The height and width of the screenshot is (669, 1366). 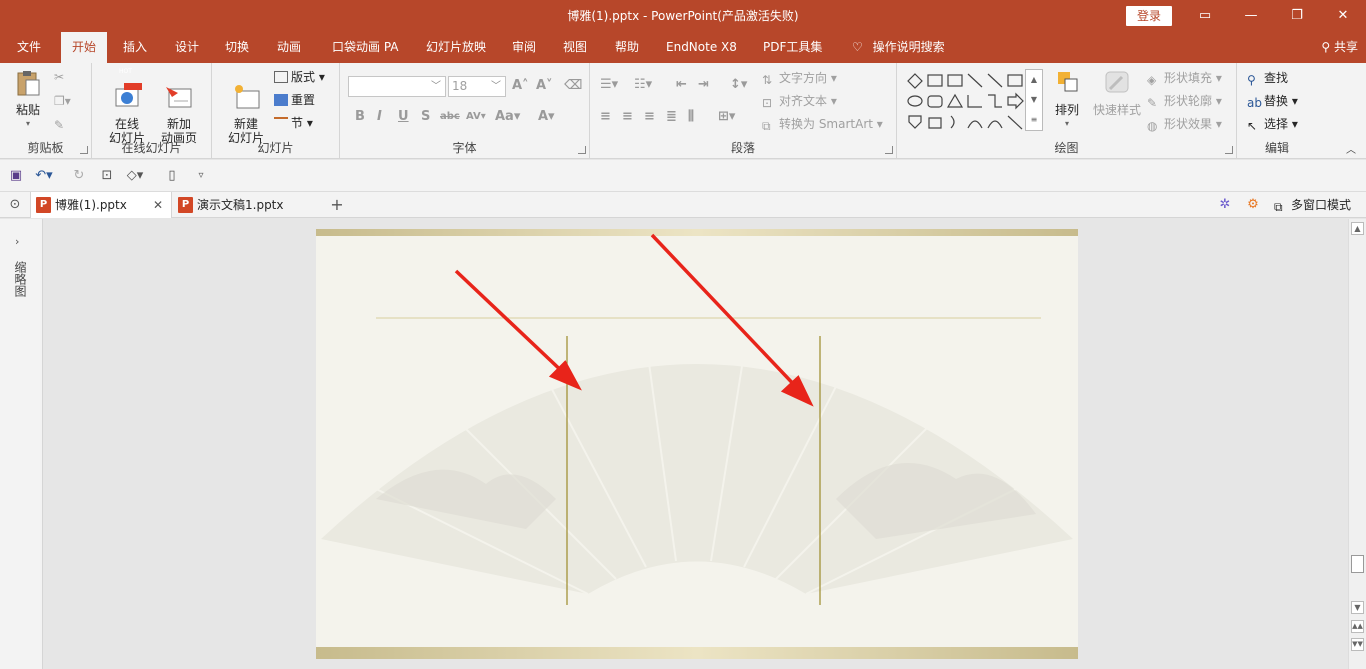 I want to click on tab-home: 开始, so click(x=84, y=47).